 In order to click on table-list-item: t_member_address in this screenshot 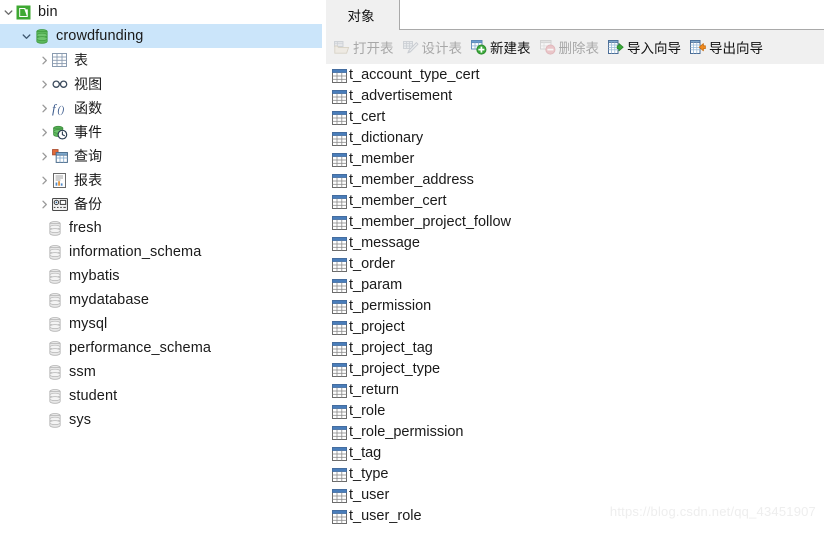, I will do `click(575, 180)`.